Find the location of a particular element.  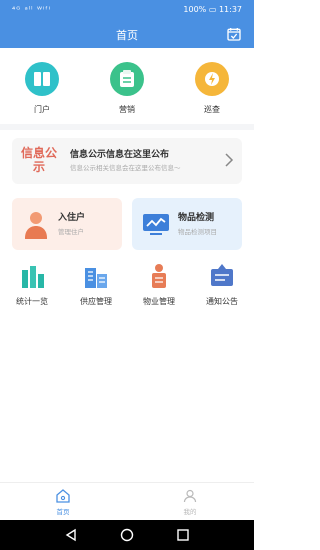

menu-item-label: 营销 is located at coordinates (127, 109).